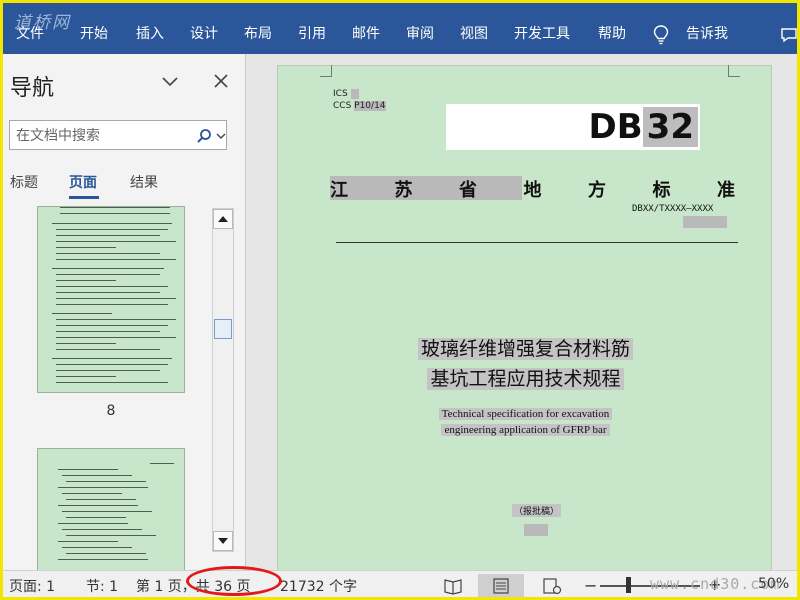 The width and height of the screenshot is (800, 600). What do you see at coordinates (525, 379) in the screenshot?
I see `title-cn-line: 基坑工程应用技术规程` at bounding box center [525, 379].